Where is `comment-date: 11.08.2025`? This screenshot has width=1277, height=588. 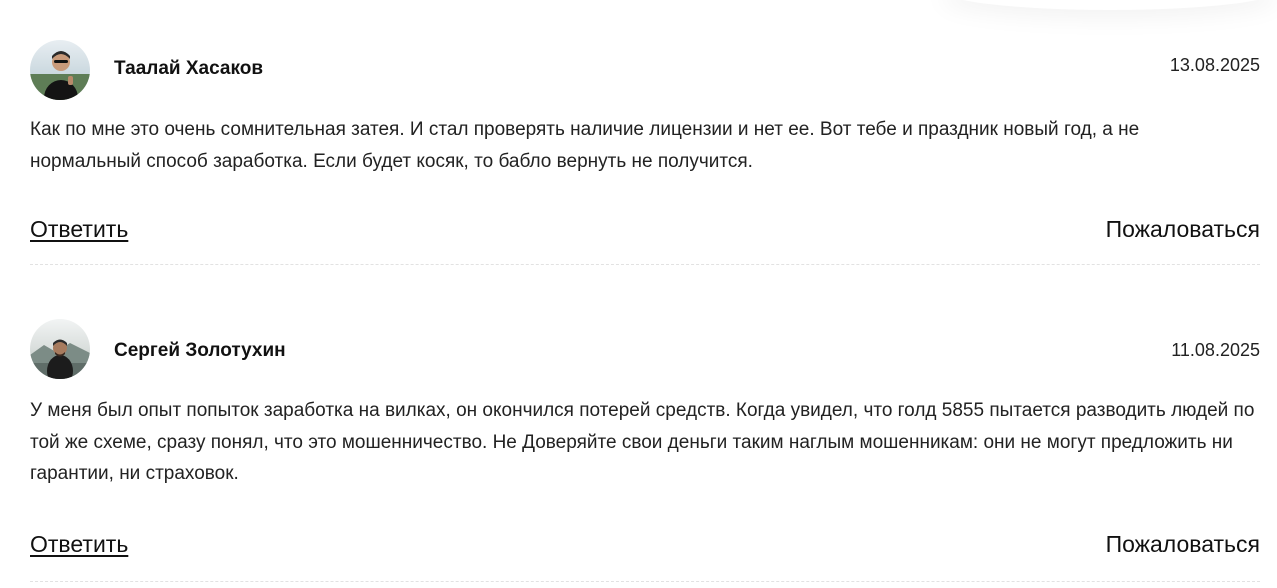
comment-date: 11.08.2025 is located at coordinates (1215, 350).